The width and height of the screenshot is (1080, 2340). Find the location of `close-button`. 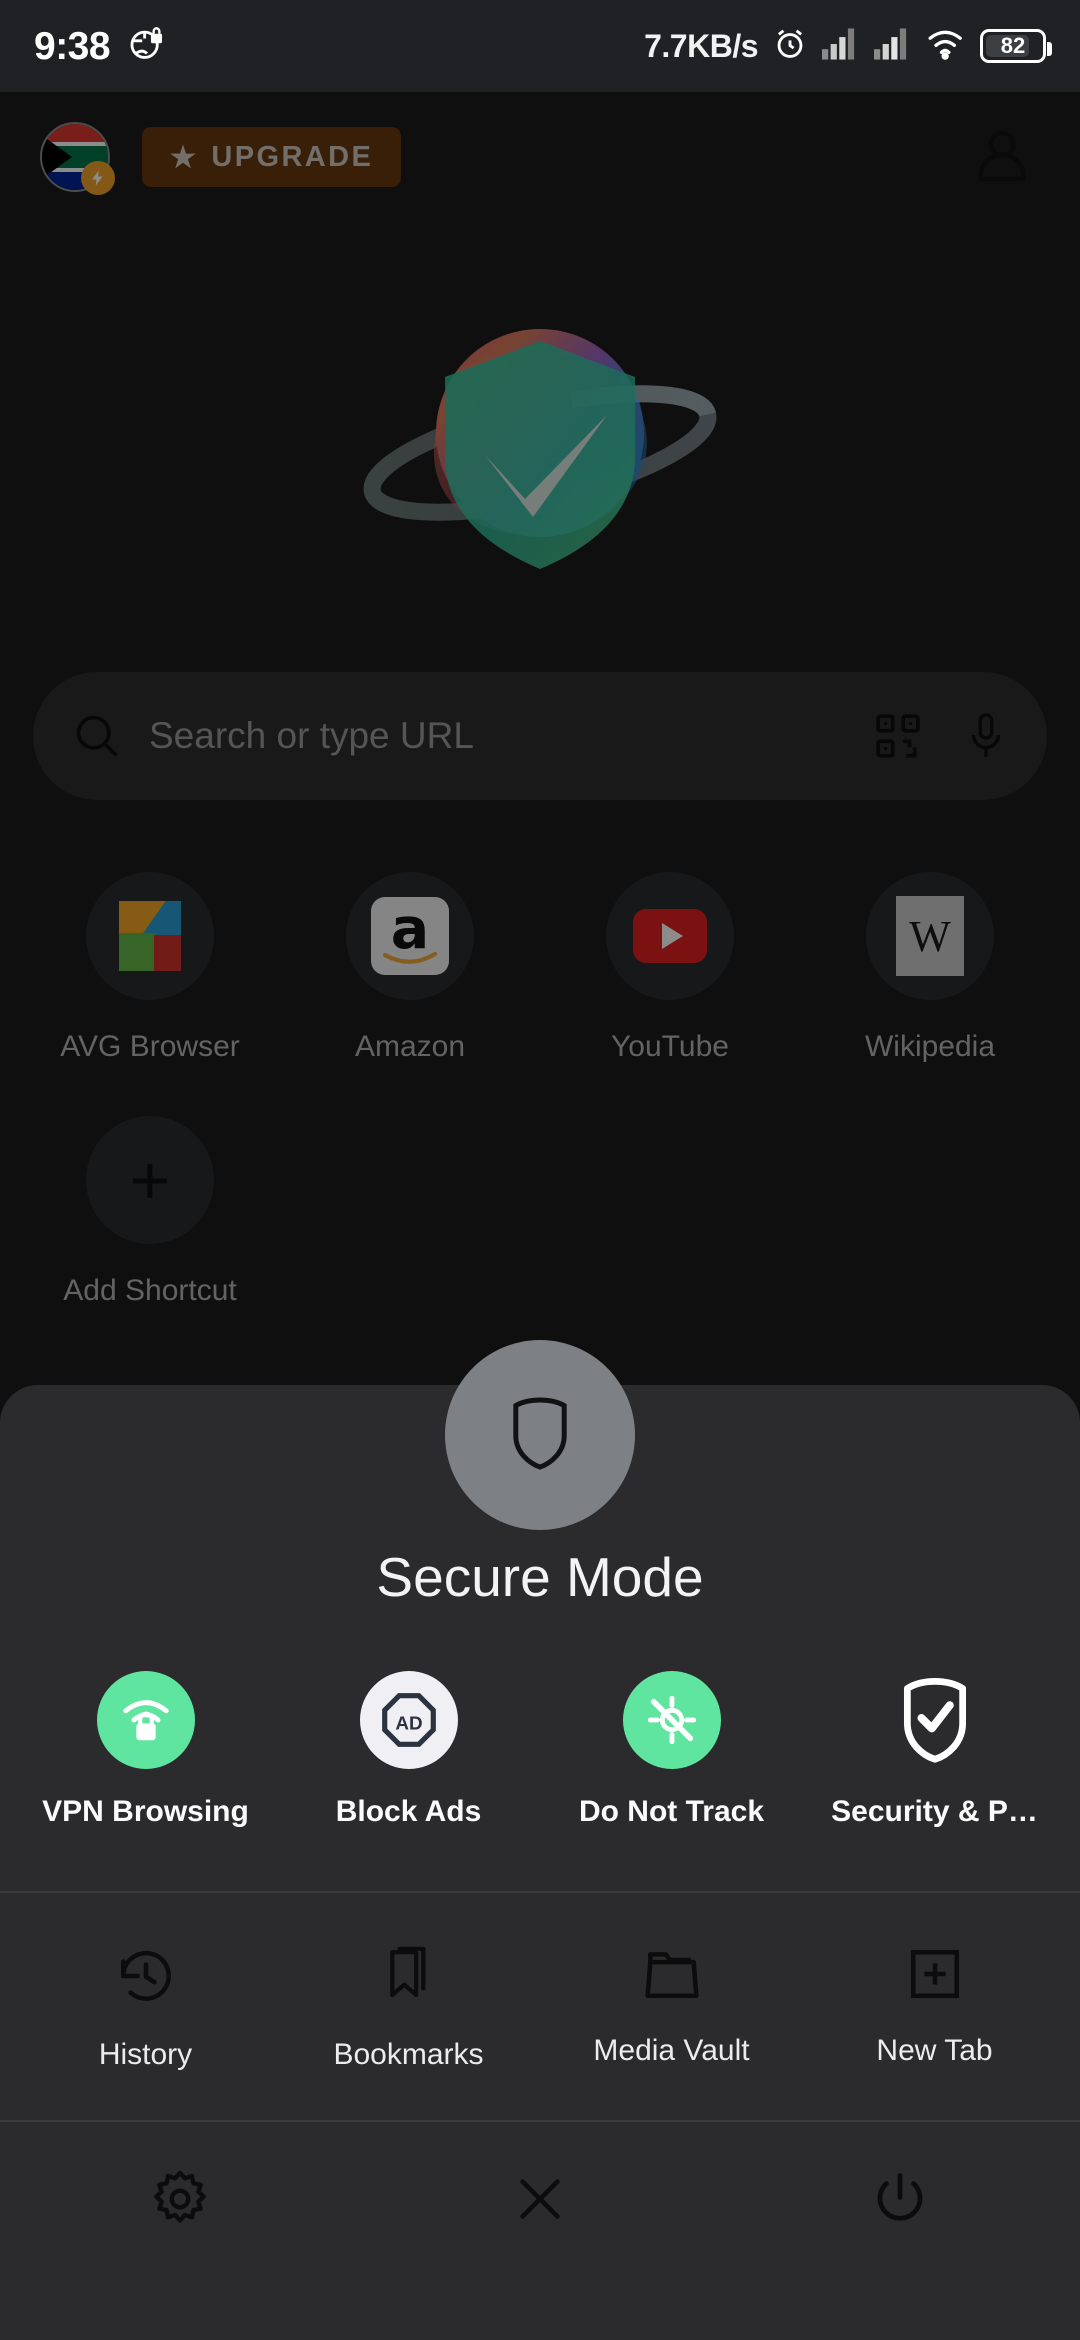

close-button is located at coordinates (540, 2201).